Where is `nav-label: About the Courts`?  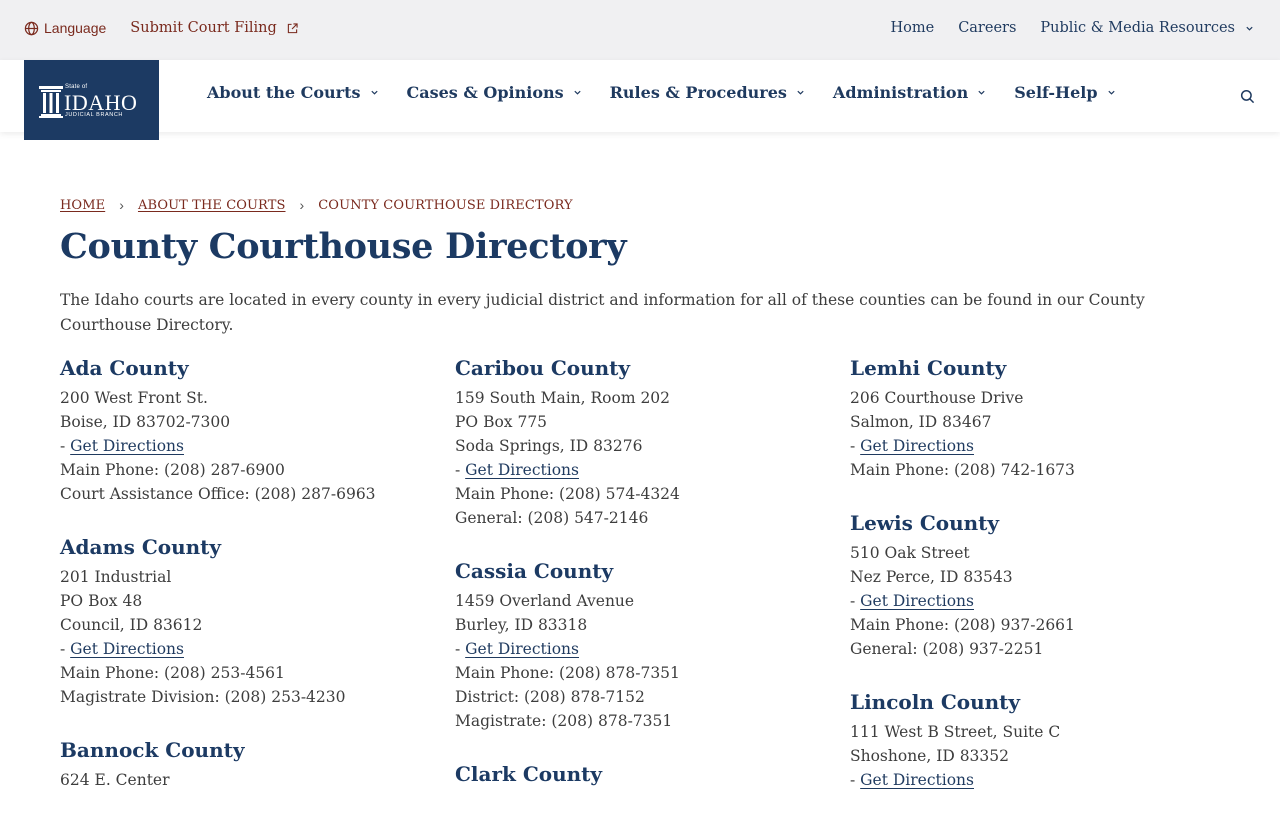
nav-label: About the Courts is located at coordinates (284, 92).